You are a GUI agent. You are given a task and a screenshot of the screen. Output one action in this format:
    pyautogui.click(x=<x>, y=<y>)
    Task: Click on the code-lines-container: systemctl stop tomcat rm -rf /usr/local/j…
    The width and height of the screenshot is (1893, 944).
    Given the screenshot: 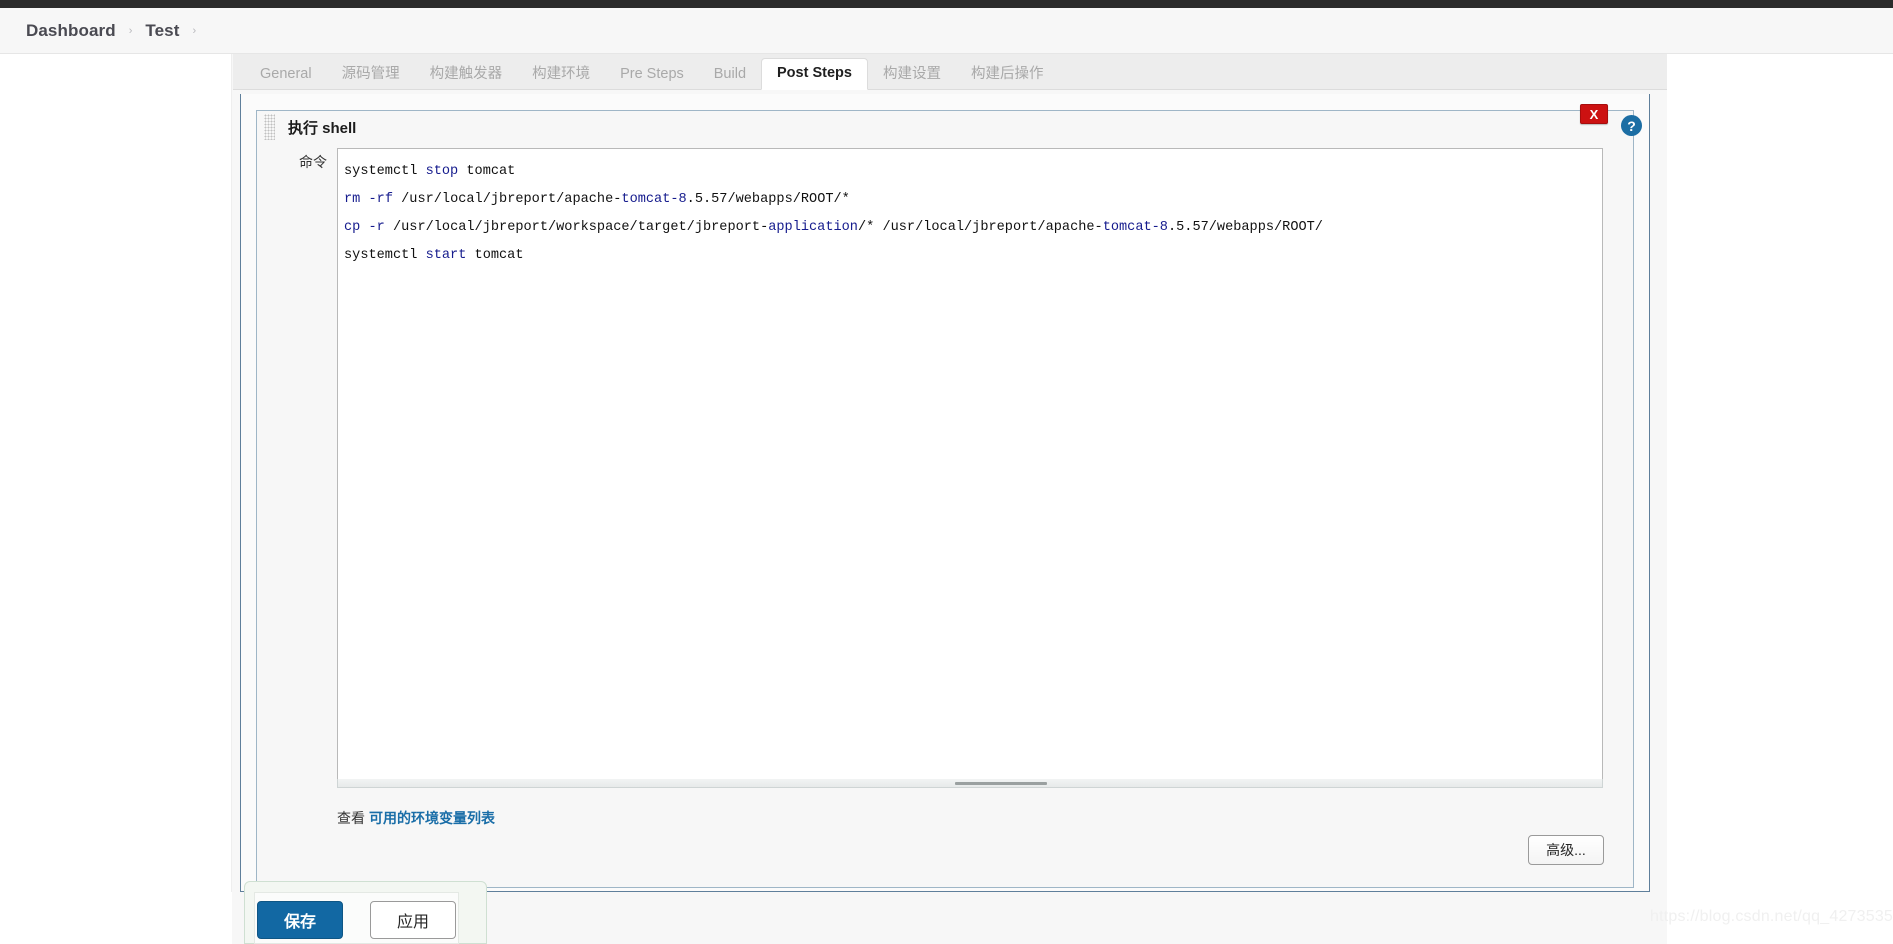 What is the action you would take?
    pyautogui.click(x=970, y=209)
    